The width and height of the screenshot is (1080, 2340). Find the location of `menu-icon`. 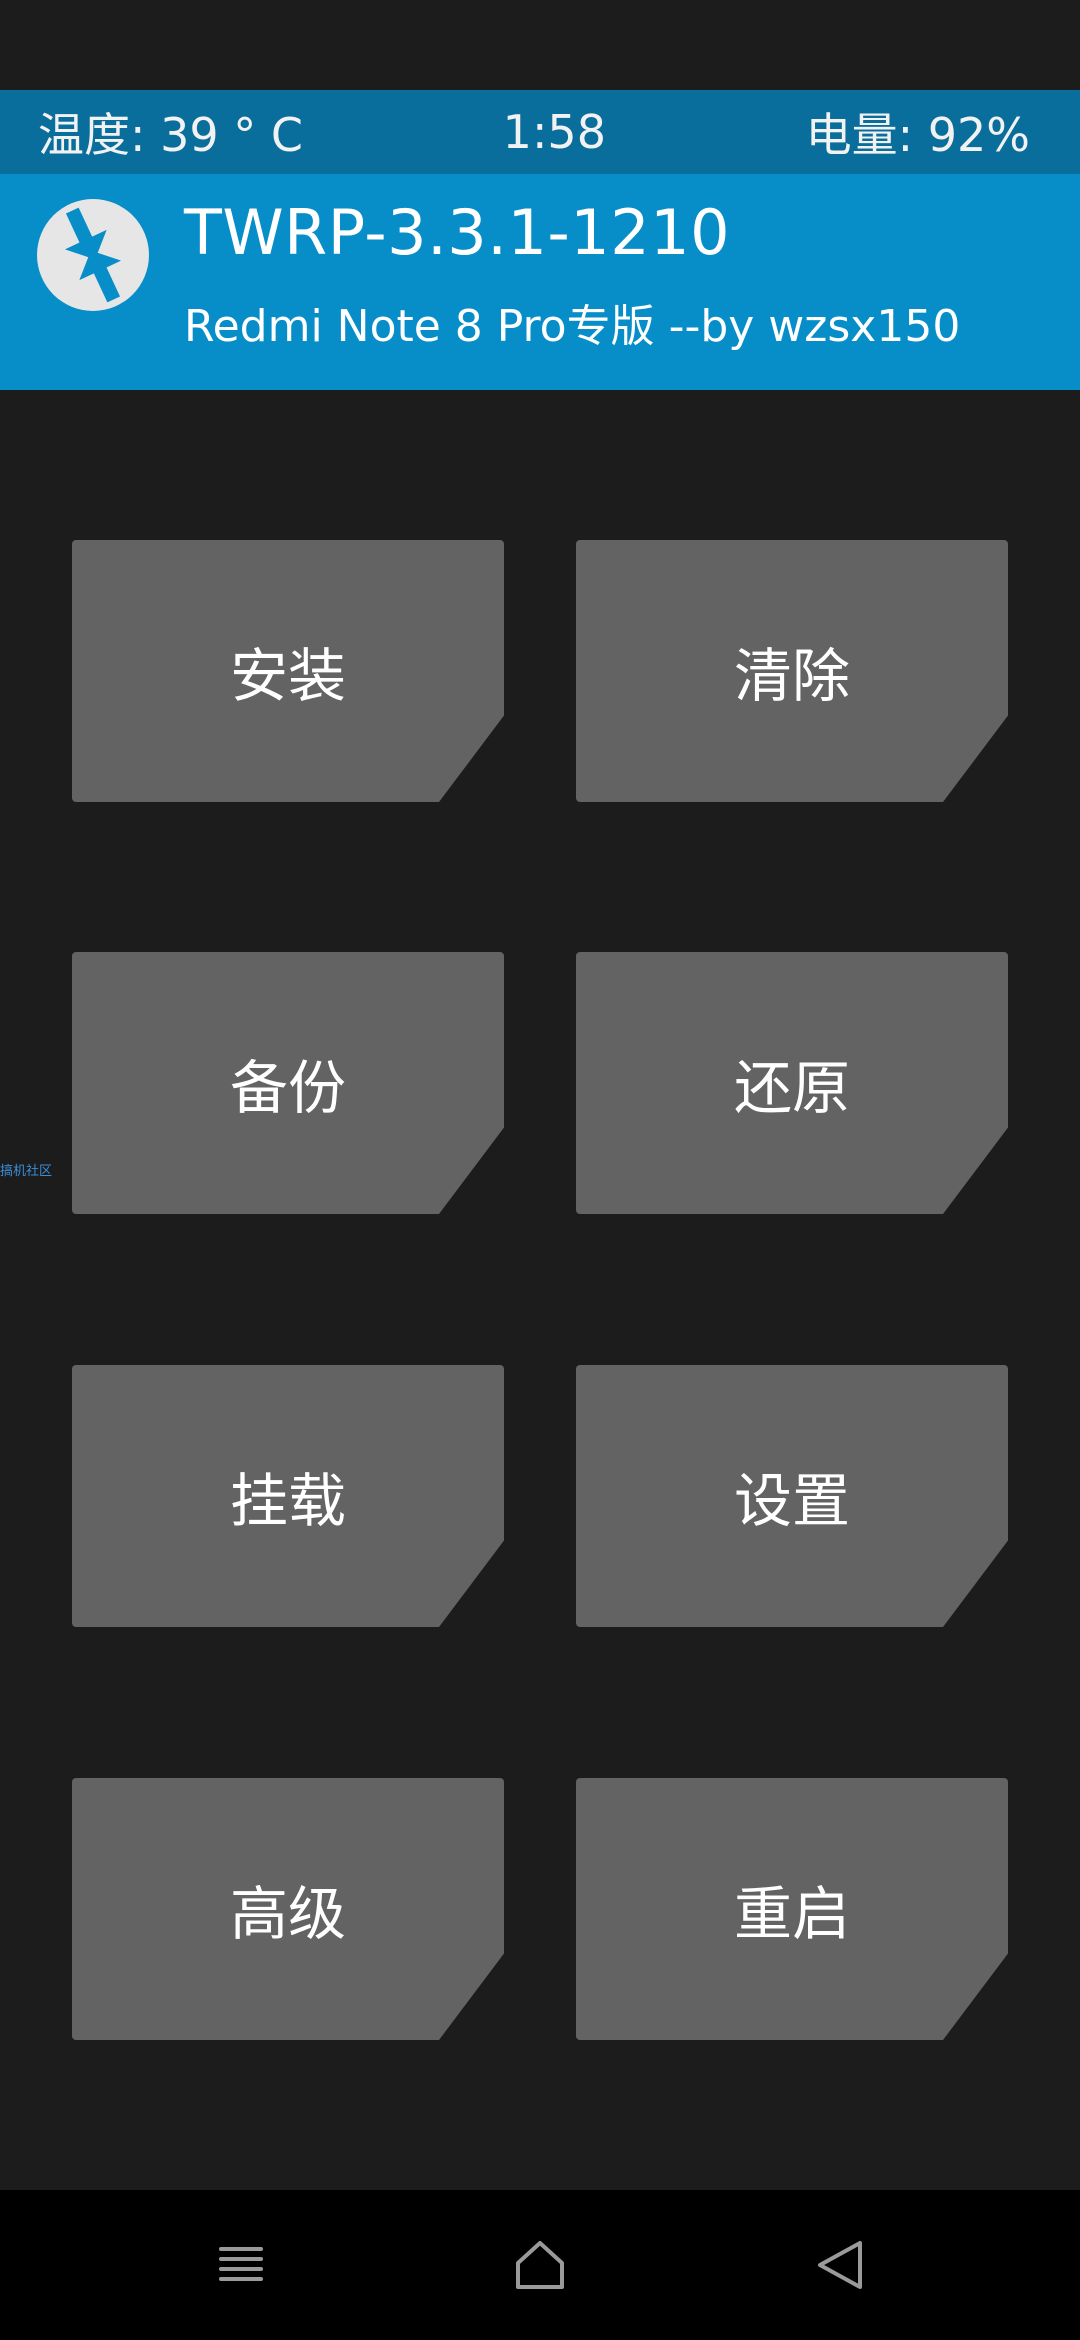

menu-icon is located at coordinates (241, 2265).